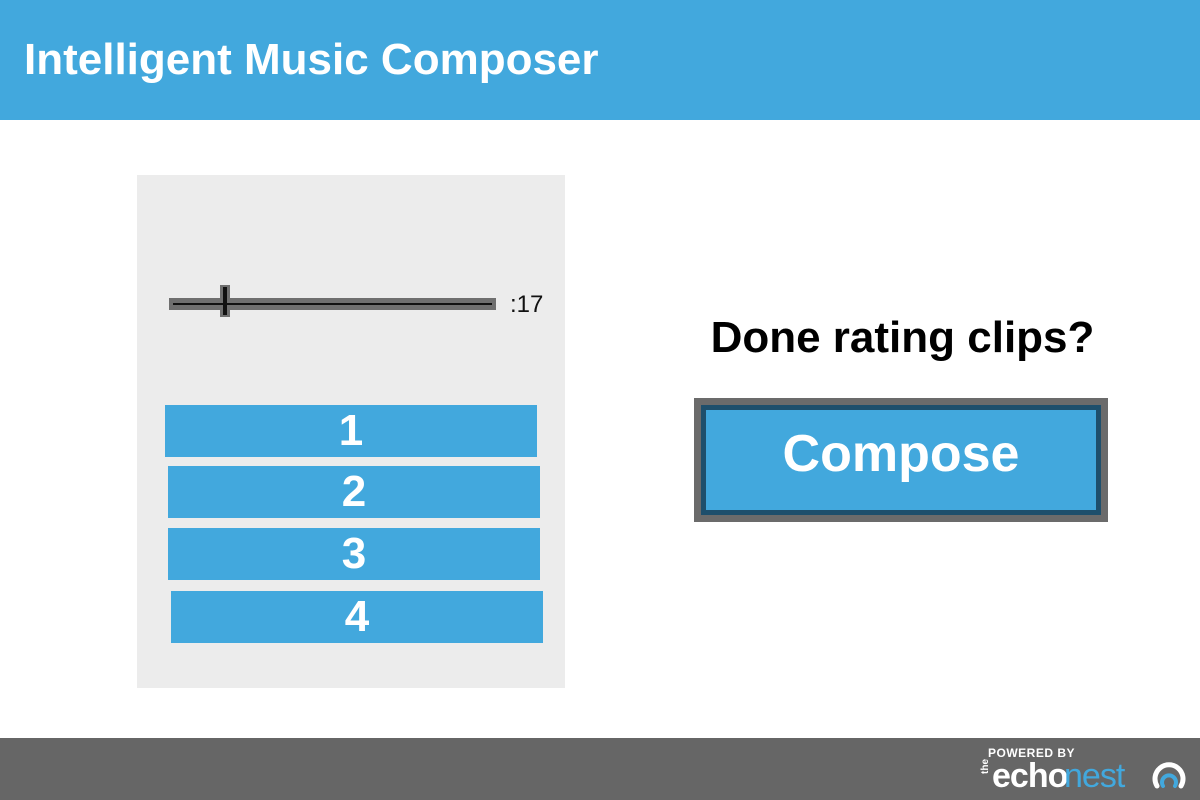  Describe the element at coordinates (311, 59) in the screenshot. I see `app-title: Intelligent Music Composer` at that location.